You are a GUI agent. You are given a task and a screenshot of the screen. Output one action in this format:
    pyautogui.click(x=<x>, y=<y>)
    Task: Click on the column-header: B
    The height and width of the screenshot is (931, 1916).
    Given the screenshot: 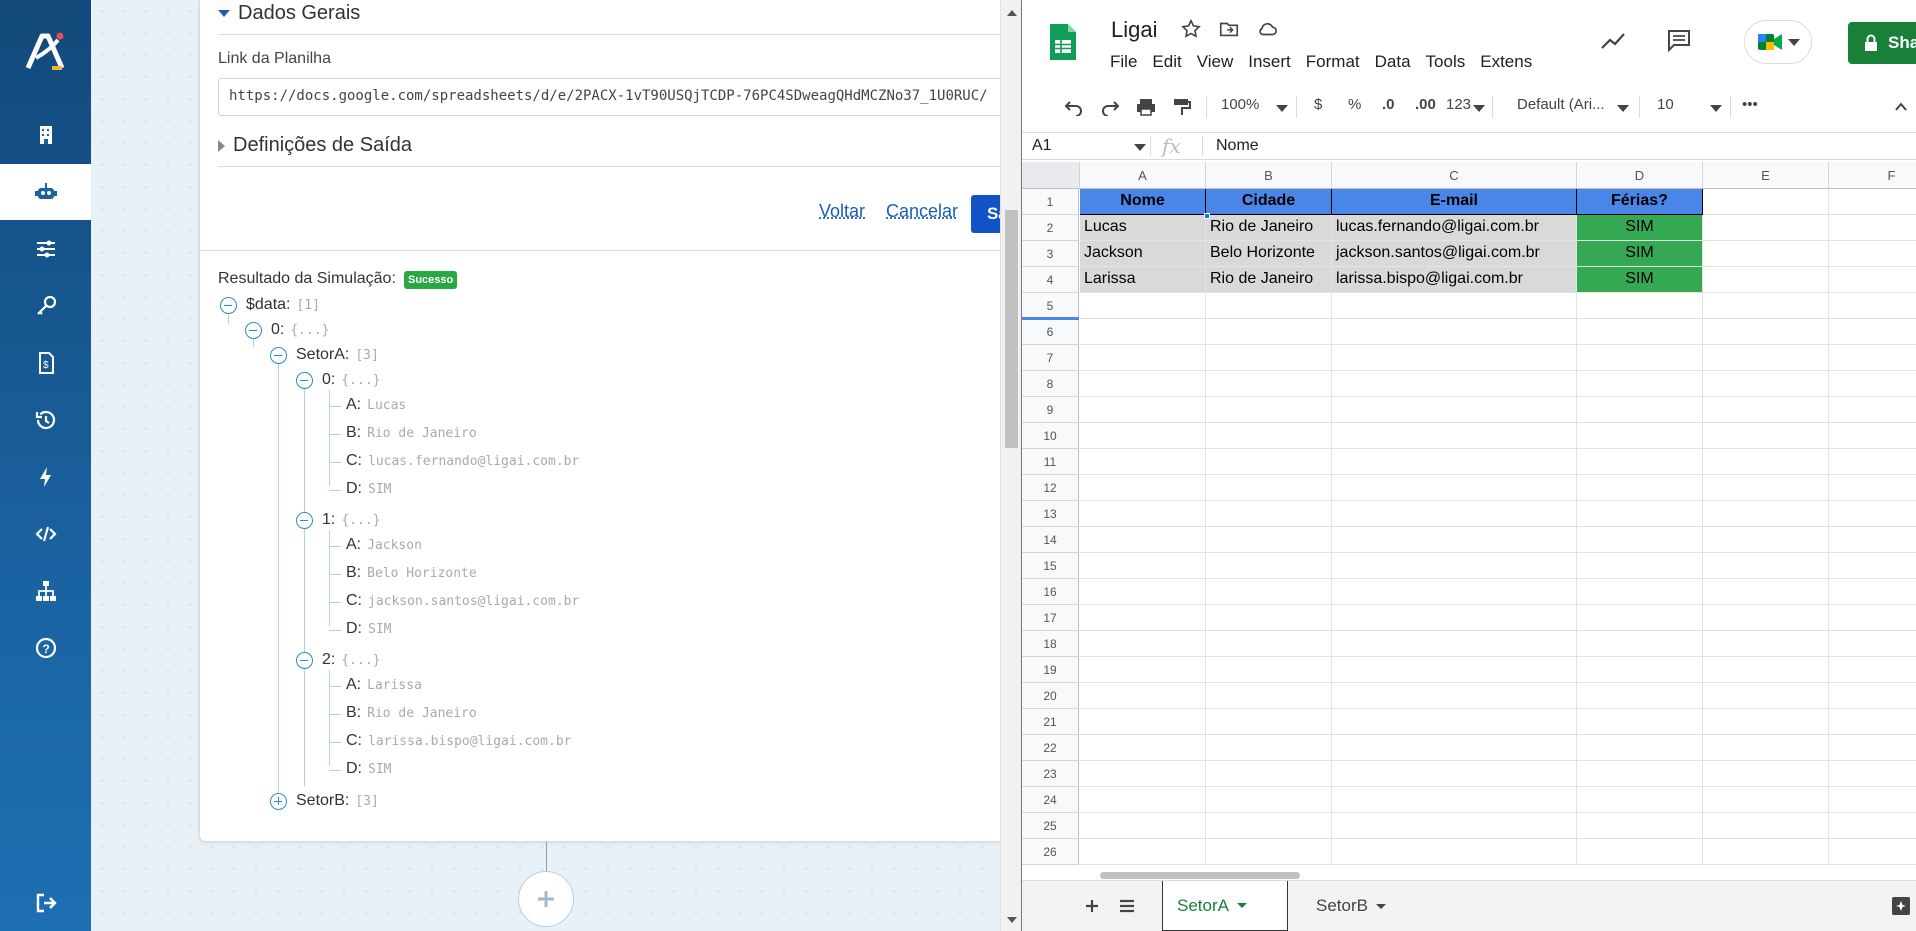 What is the action you would take?
    pyautogui.click(x=1269, y=175)
    